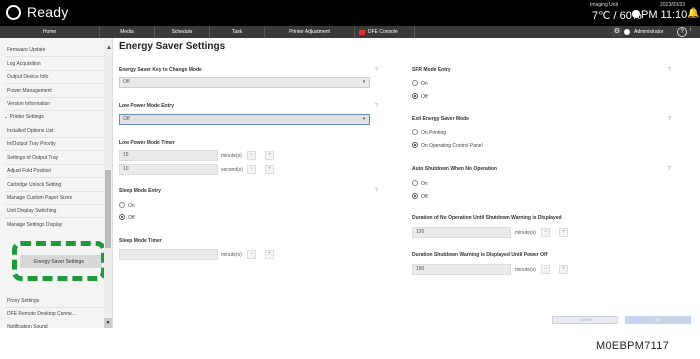  Describe the element at coordinates (585, 320) in the screenshot. I see `cancel-button: Cancel` at that location.